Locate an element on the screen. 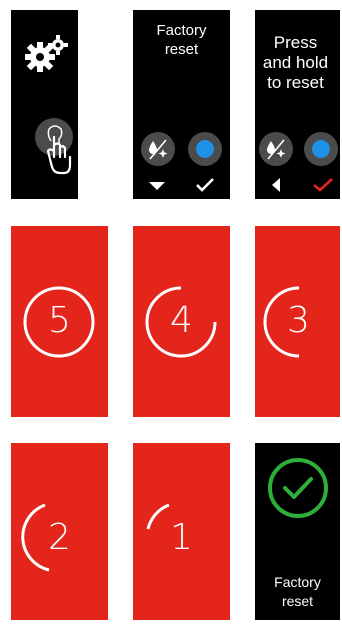  countdown-screen-5: 5 is located at coordinates (59, 321).